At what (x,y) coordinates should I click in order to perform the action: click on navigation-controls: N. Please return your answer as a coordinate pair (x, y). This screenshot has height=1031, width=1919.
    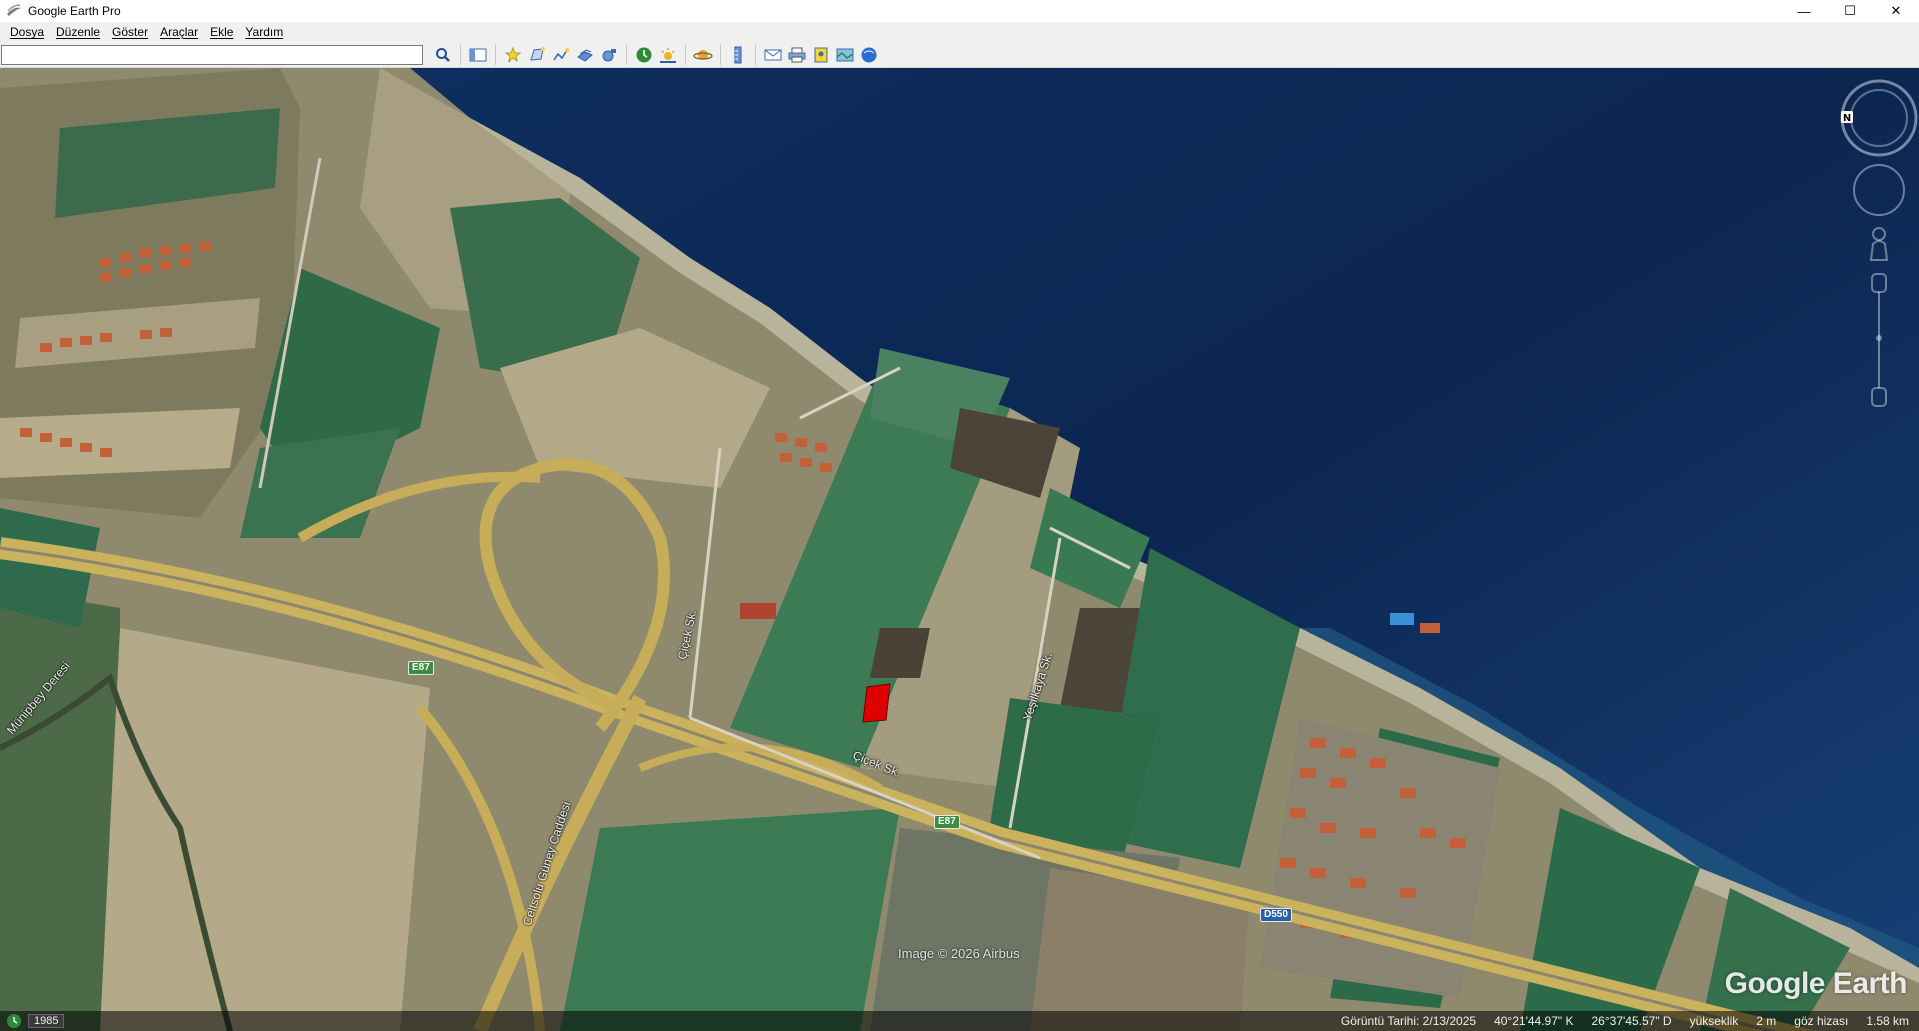
    Looking at the image, I should click on (1879, 243).